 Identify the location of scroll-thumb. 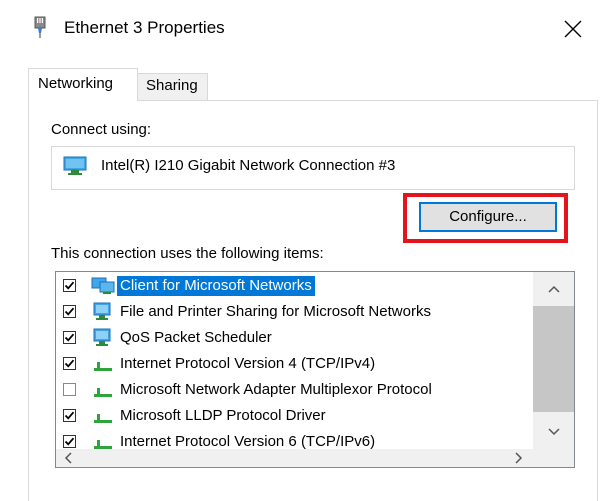
(553, 359).